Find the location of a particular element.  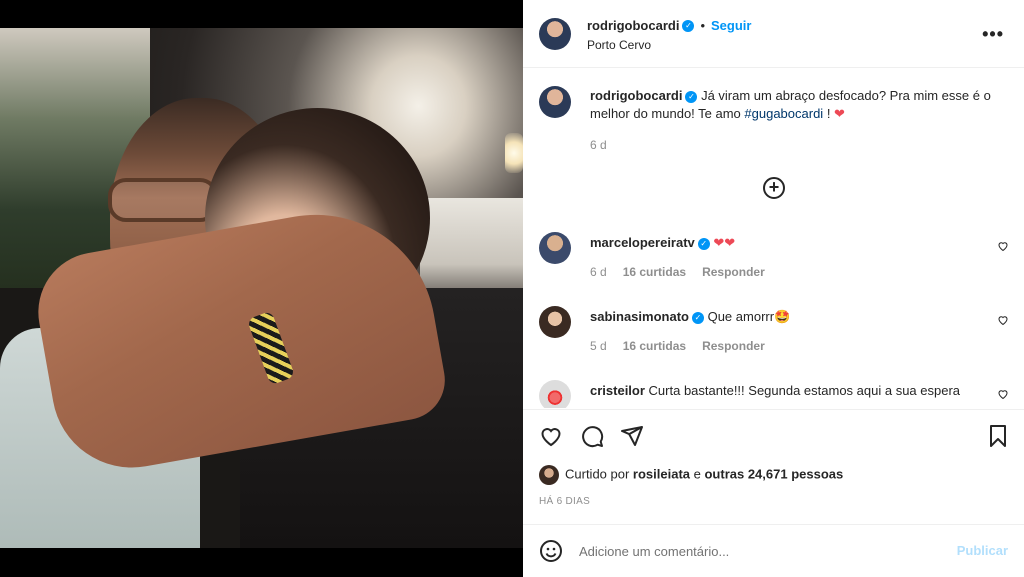

caption-hashtag-link: #gugabocardi is located at coordinates (783, 113).